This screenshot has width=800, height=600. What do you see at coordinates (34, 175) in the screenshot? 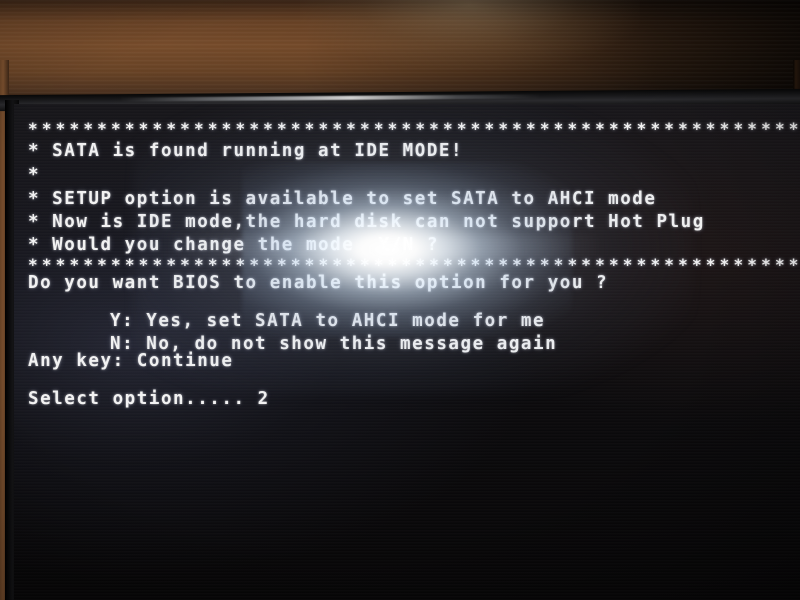
I see `bios-line-blank-star: *` at bounding box center [34, 175].